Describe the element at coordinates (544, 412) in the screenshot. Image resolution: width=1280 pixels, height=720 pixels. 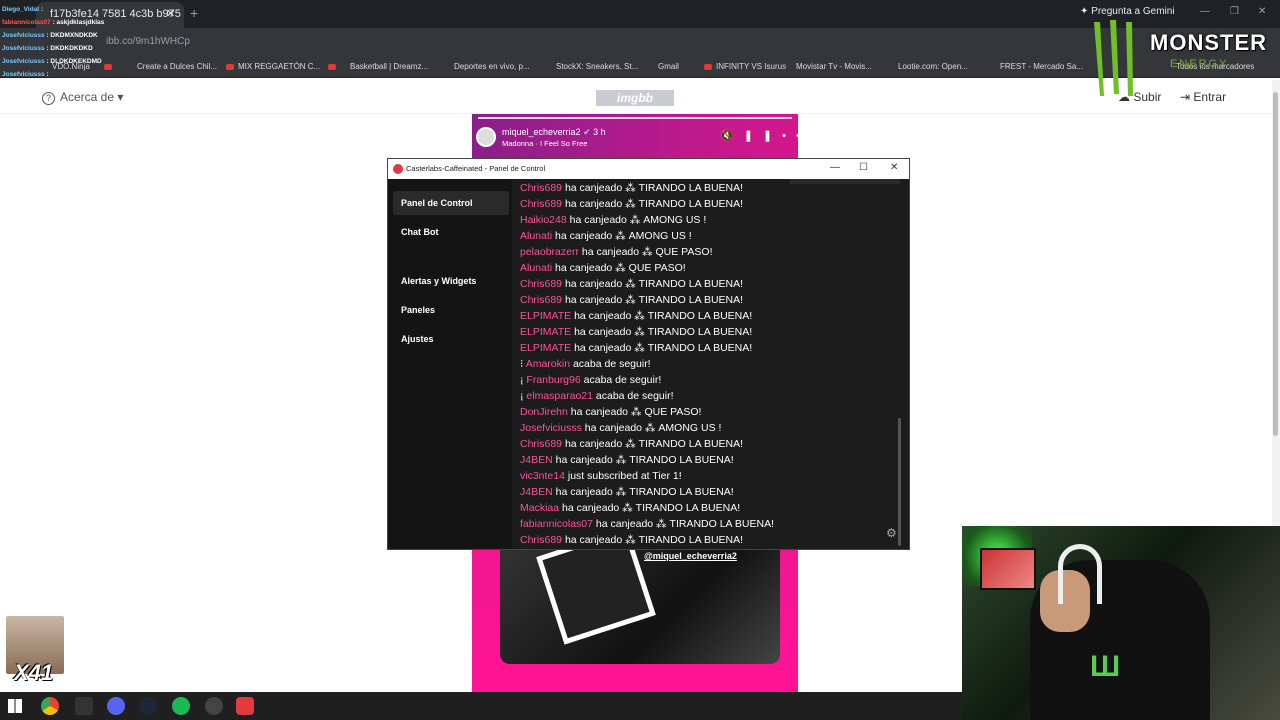
I see `chat-username: DonJirehn` at that location.